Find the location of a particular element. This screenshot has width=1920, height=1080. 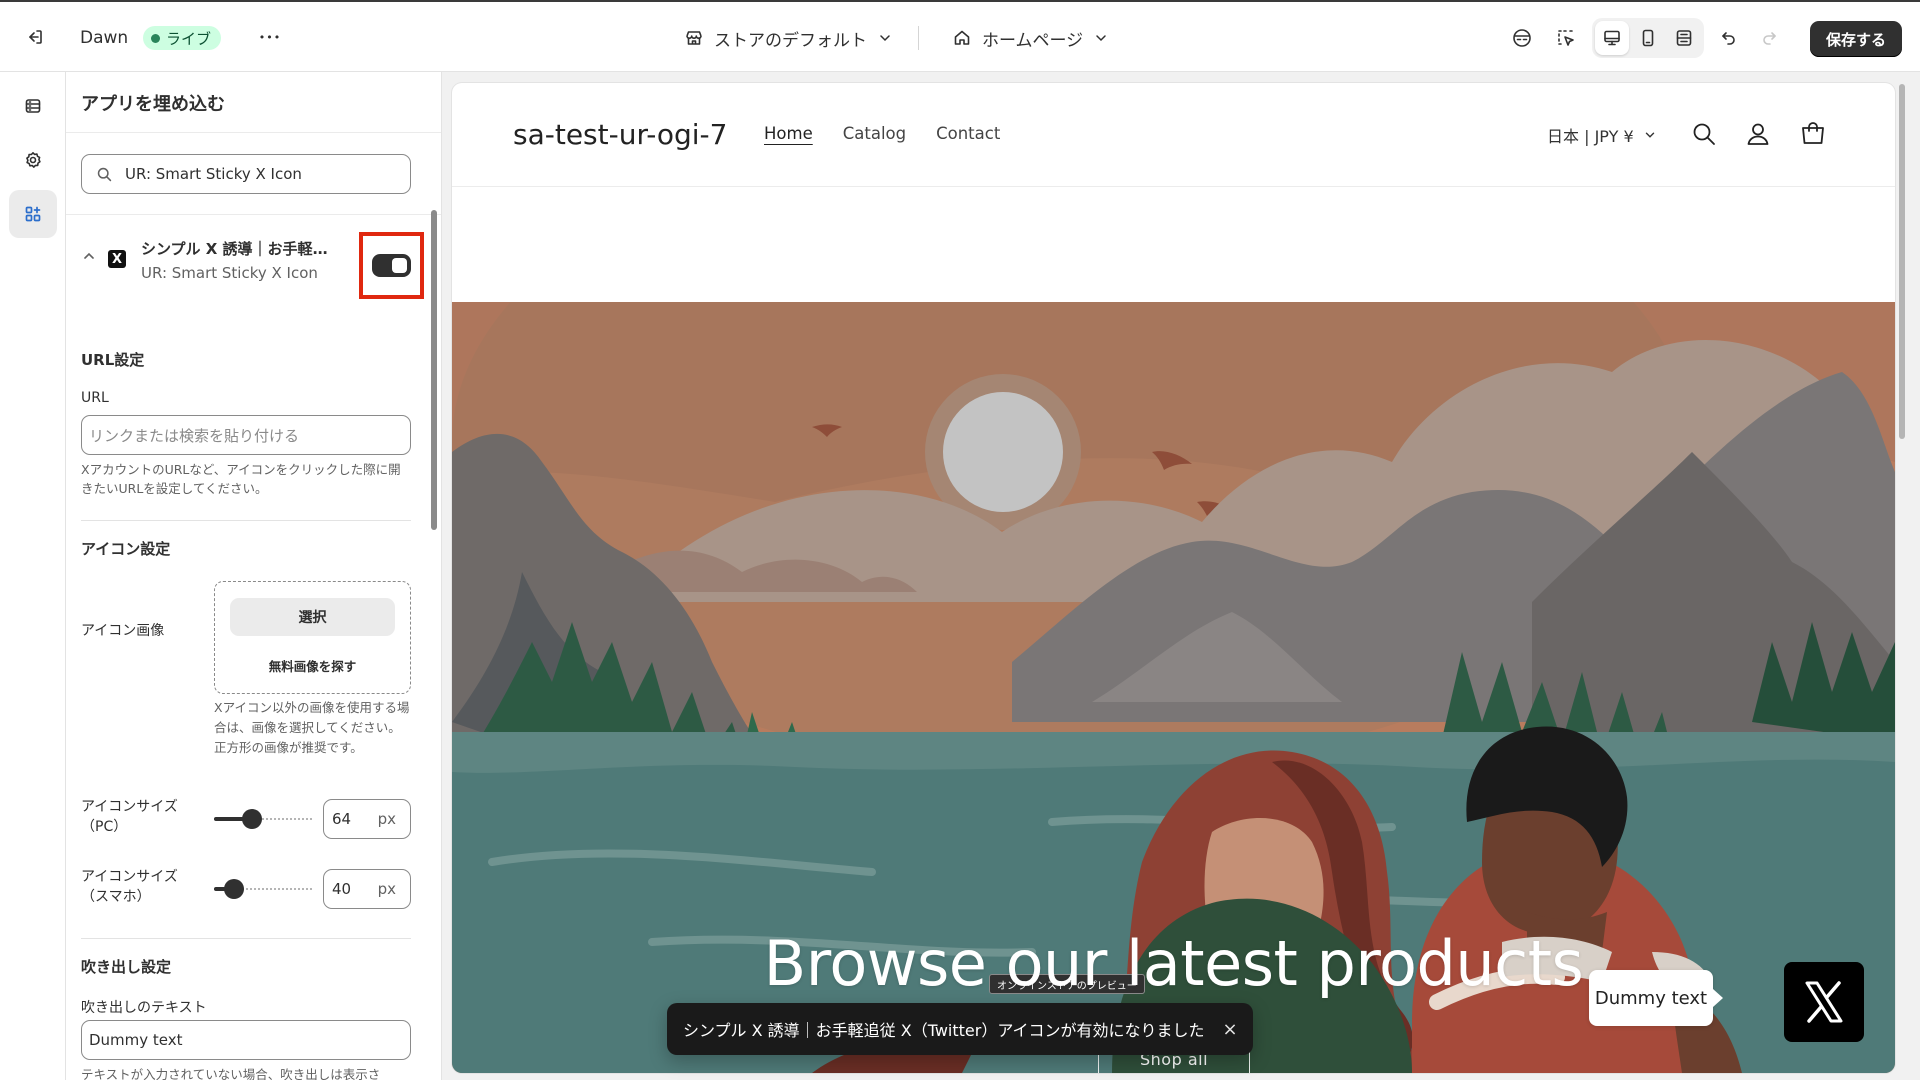

rail-theme-settings-button is located at coordinates (33, 160).